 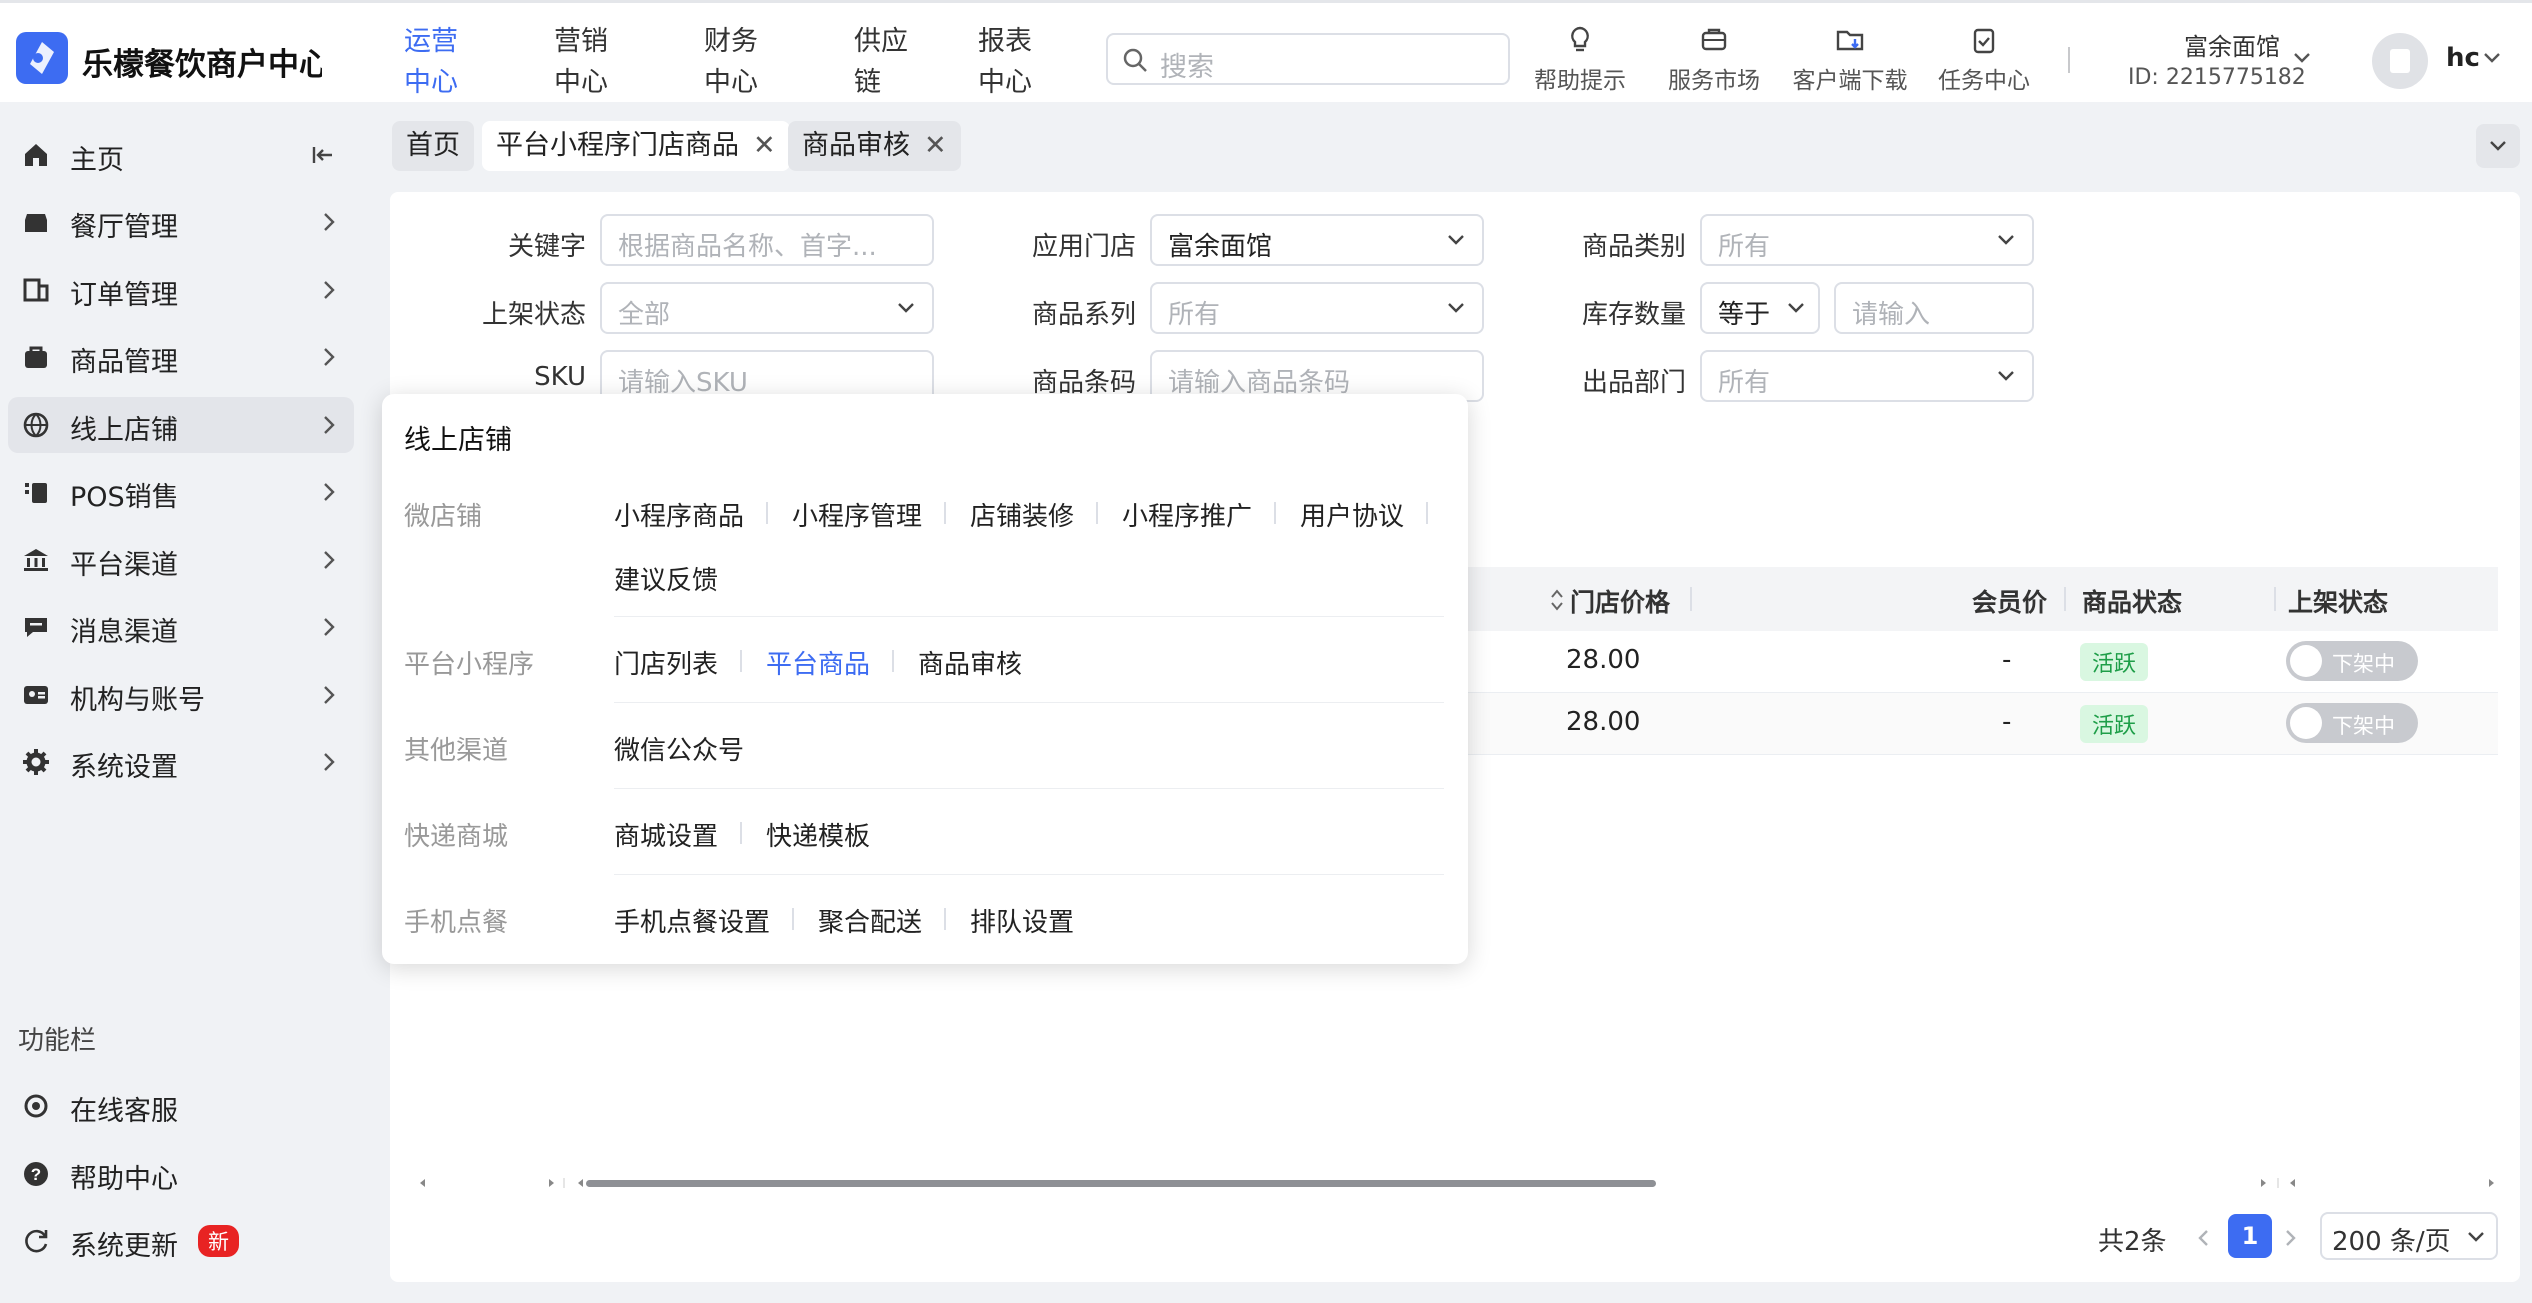 What do you see at coordinates (818, 662) in the screenshot?
I see `menu-item-platform-products: 平台商品` at bounding box center [818, 662].